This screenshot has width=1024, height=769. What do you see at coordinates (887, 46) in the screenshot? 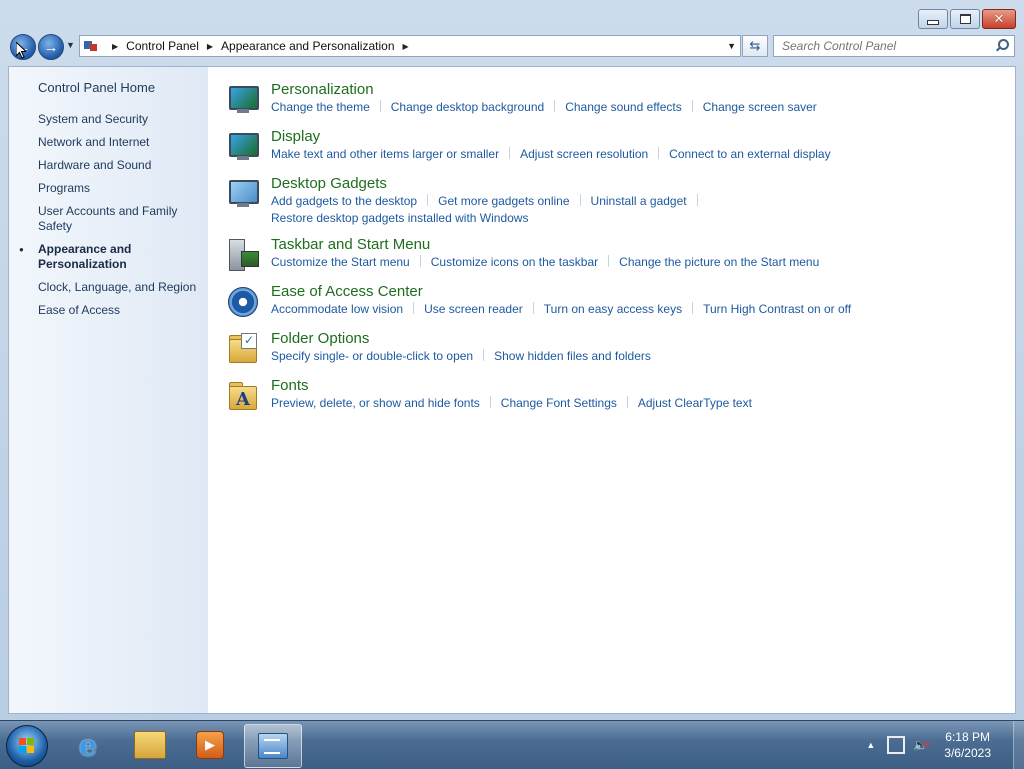
I see `search-input` at bounding box center [887, 46].